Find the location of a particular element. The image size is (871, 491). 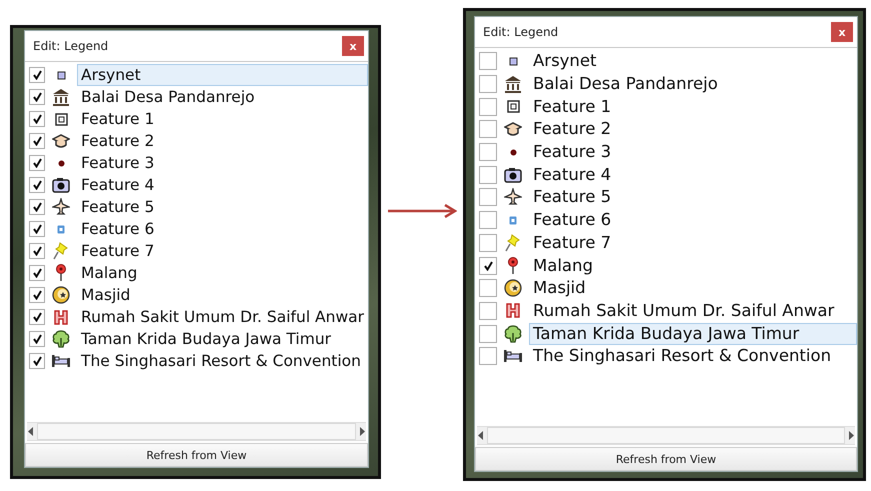

airplane-icon is located at coordinates (513, 197).